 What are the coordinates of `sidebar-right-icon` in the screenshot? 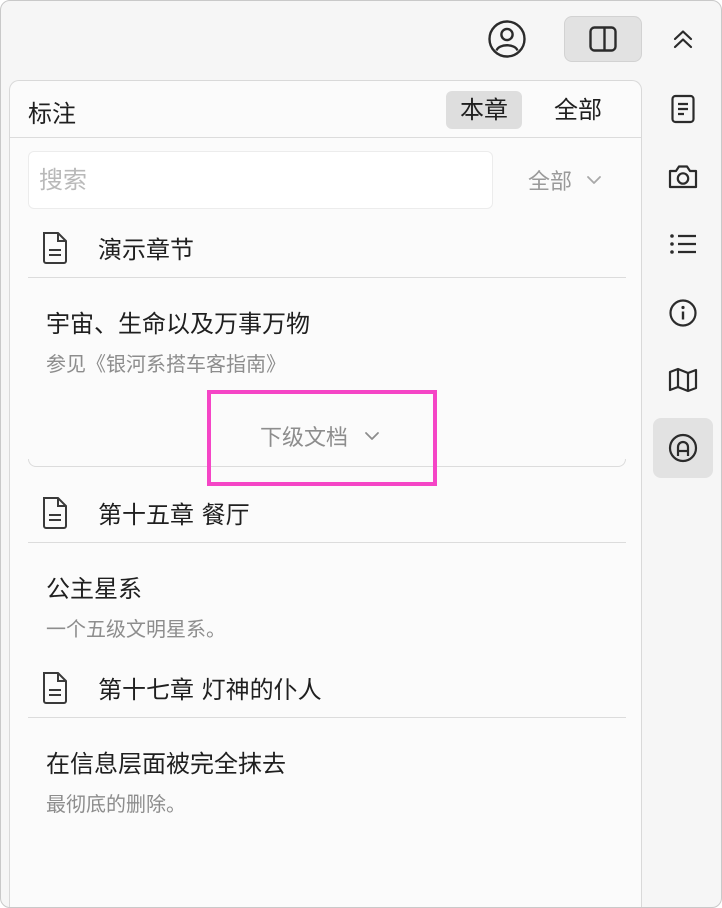 It's located at (603, 39).